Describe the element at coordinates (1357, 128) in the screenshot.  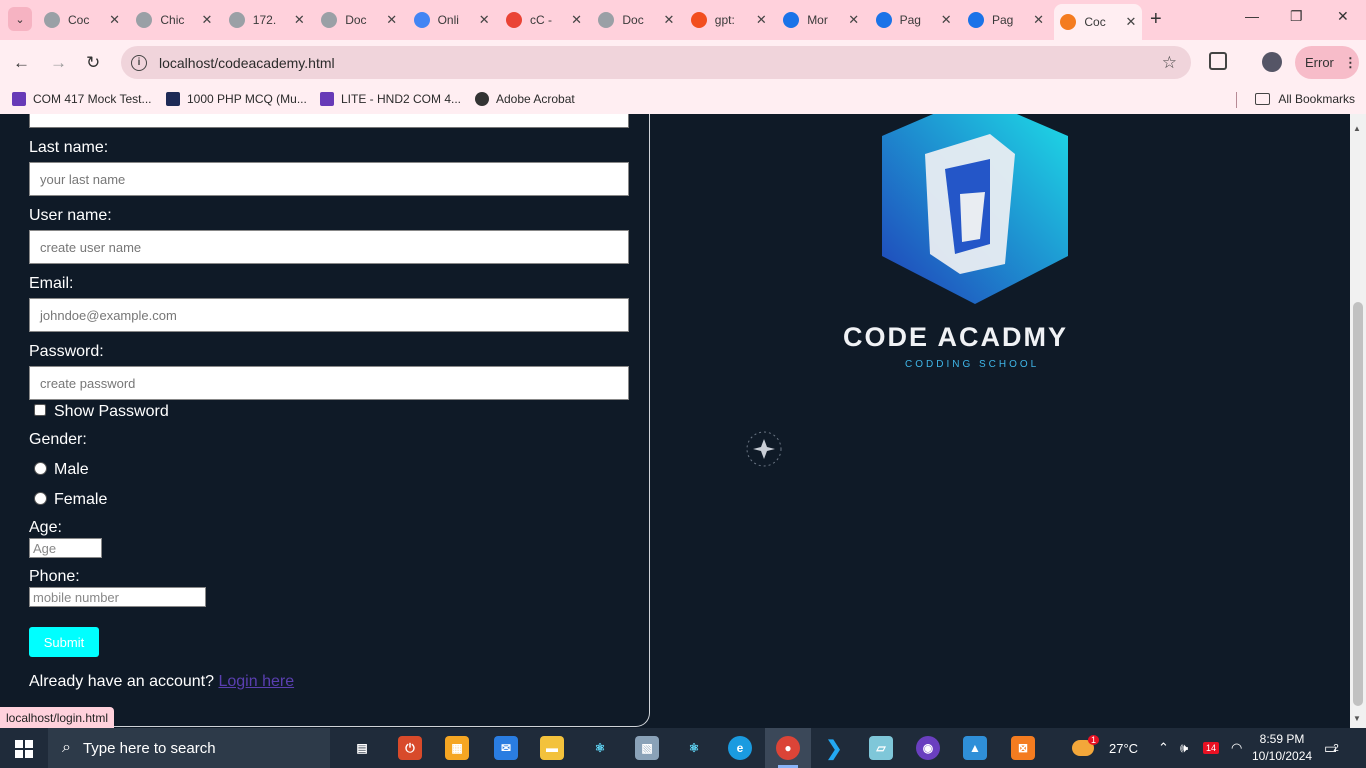
I see `scroll-up-arrow-icon: ▲` at that location.